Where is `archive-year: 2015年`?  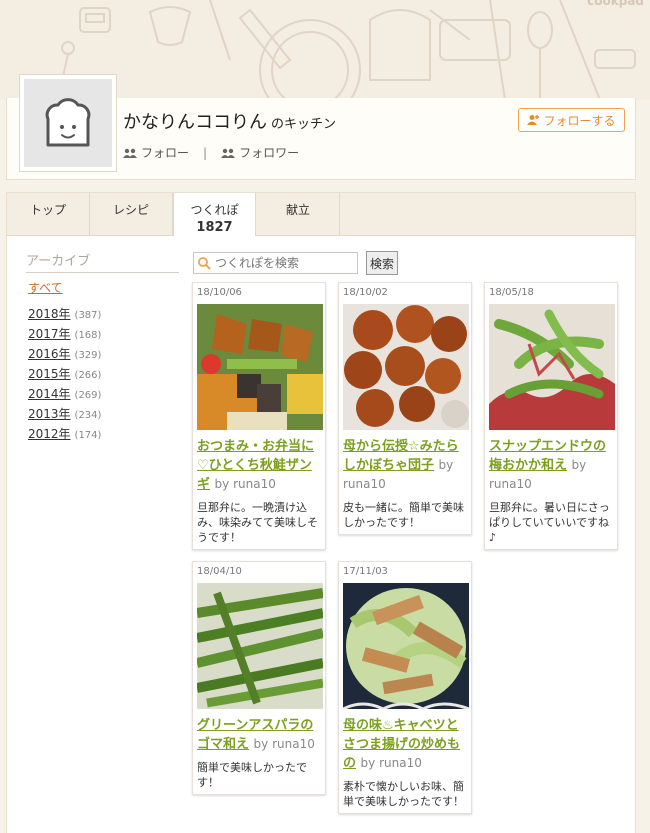
archive-year: 2015年 is located at coordinates (49, 374).